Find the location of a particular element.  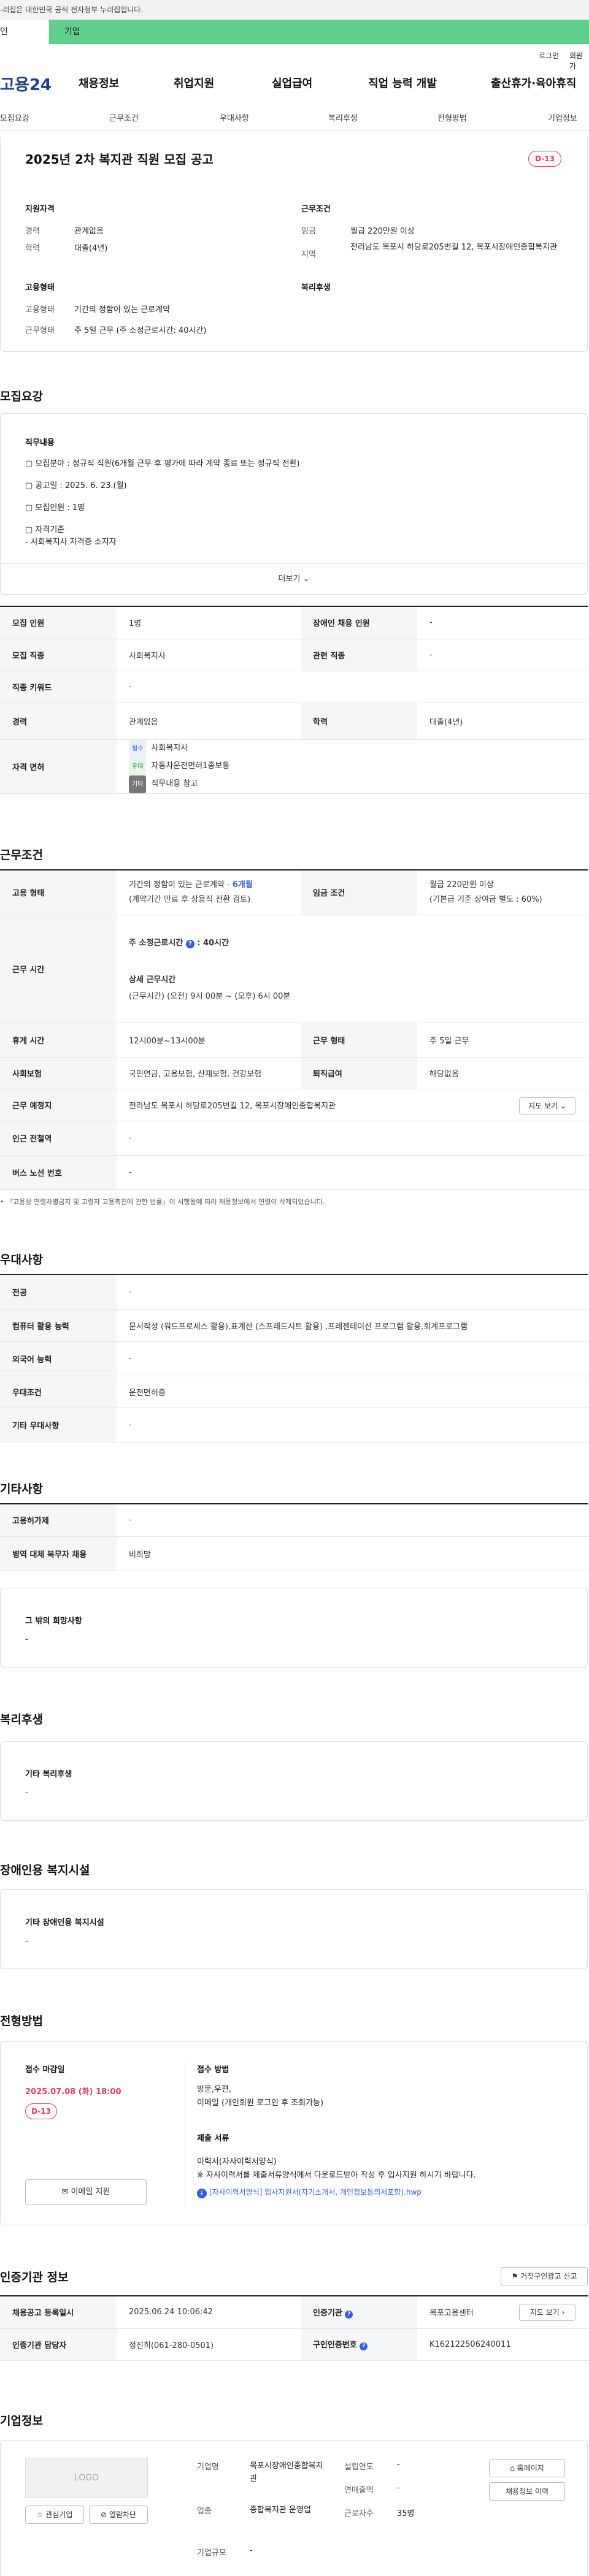

table-row: 버스 노선 번호 - is located at coordinates (294, 1172).